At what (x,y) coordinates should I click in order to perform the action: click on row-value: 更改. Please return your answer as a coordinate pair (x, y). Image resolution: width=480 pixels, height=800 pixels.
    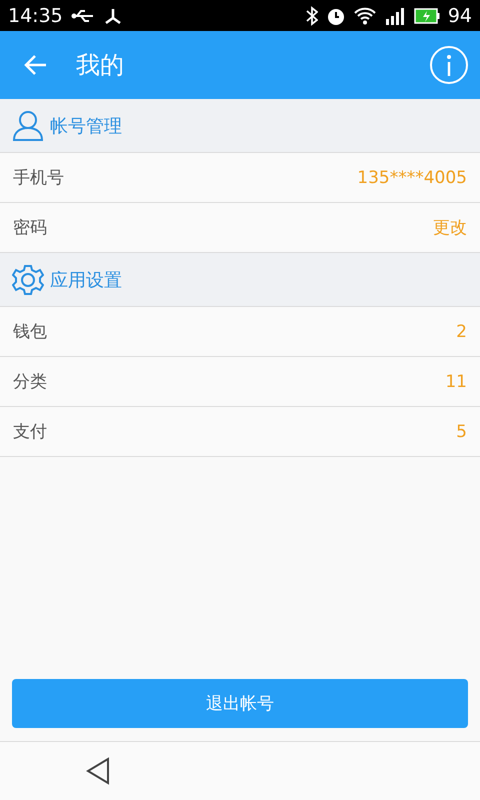
    Looking at the image, I should click on (450, 228).